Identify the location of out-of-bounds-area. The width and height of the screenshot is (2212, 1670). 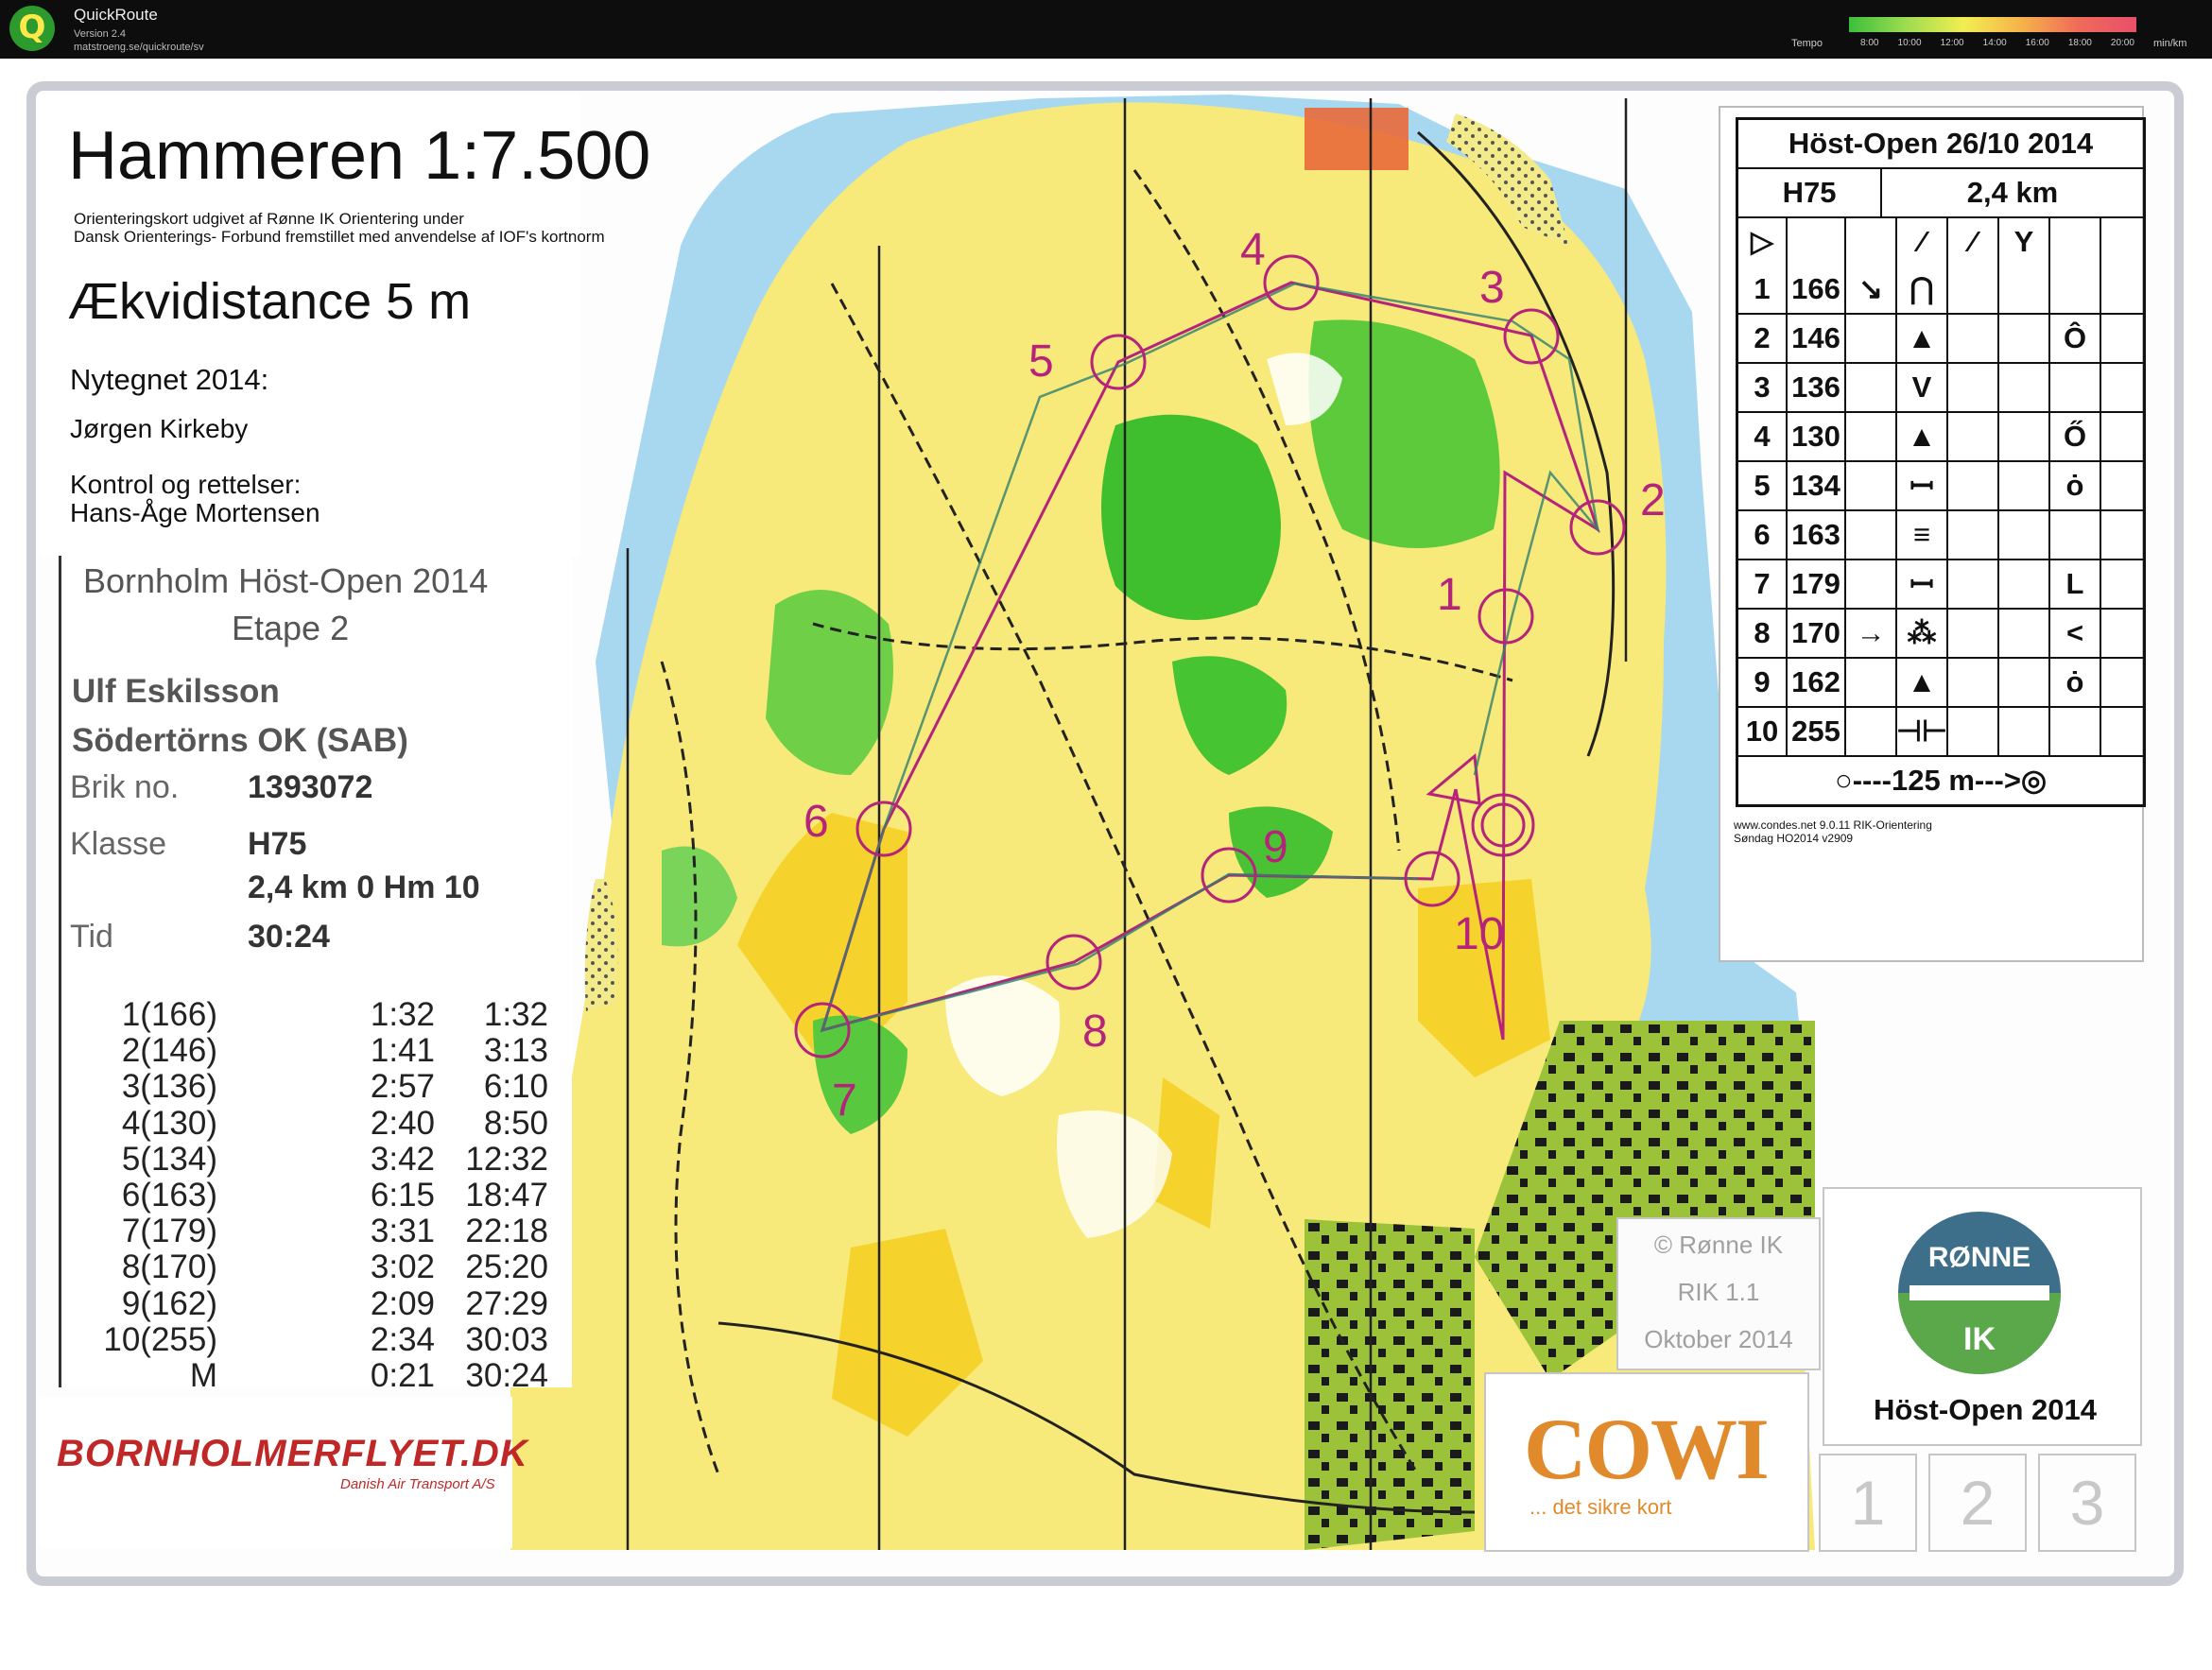
(1356, 139).